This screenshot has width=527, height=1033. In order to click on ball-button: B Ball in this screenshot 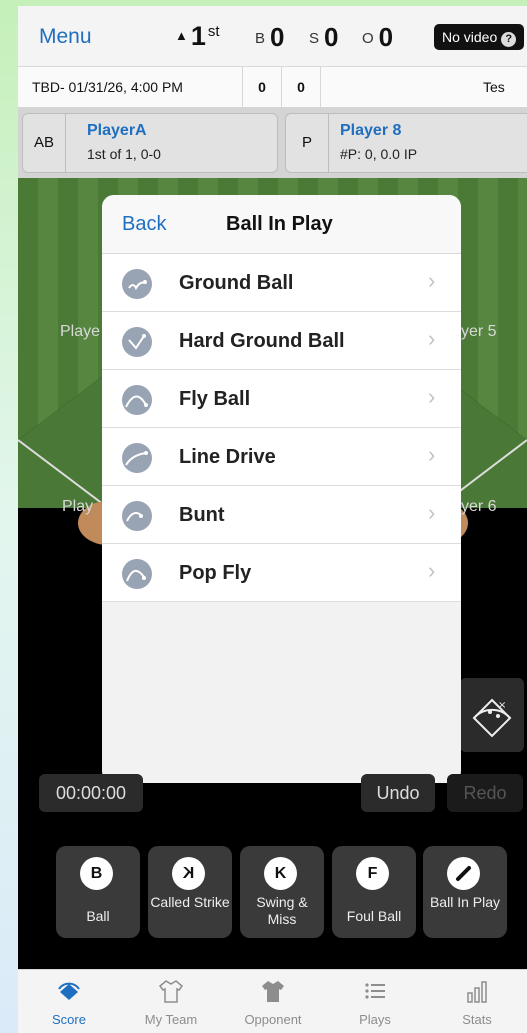, I will do `click(98, 892)`.